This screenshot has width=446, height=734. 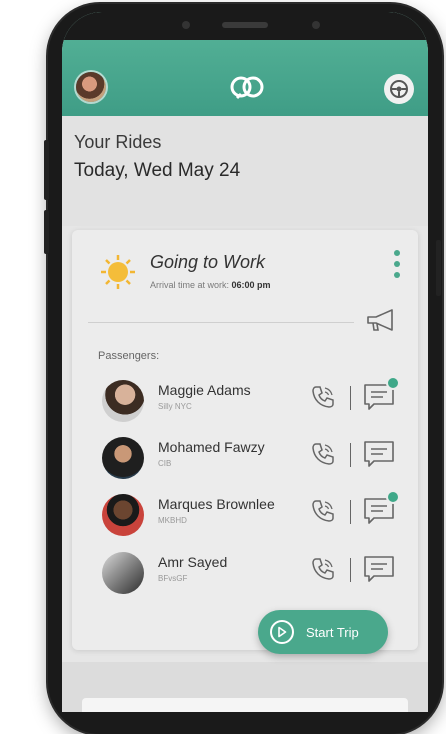 I want to click on passenger-sub: Silly NYC, so click(x=175, y=406).